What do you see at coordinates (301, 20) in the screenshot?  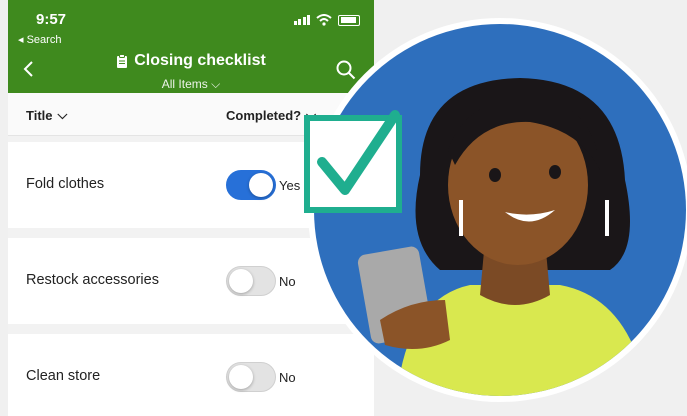 I see `signal-icon` at bounding box center [301, 20].